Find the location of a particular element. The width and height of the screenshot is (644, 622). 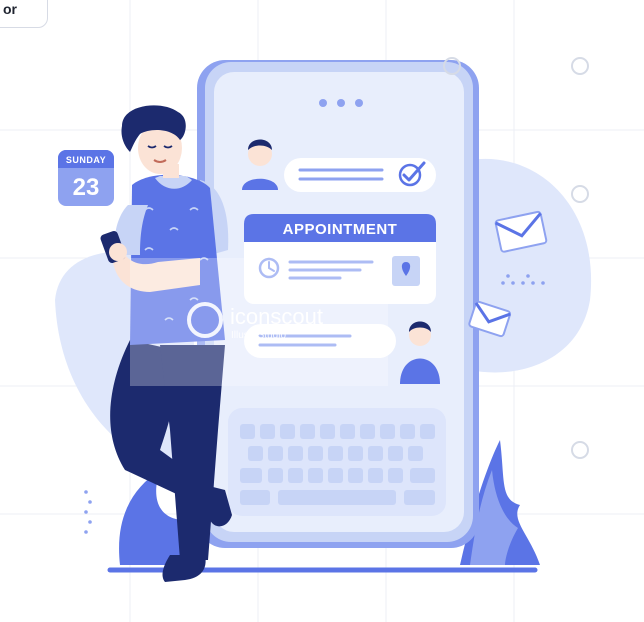

calendar-month: SUNDAY is located at coordinates (86, 160).